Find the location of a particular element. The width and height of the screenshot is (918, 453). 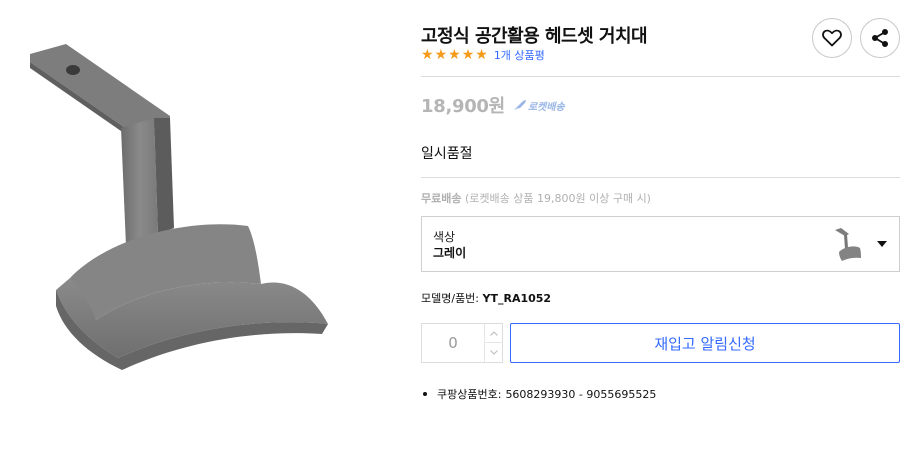

model-label: 모델명/품번: is located at coordinates (450, 298).